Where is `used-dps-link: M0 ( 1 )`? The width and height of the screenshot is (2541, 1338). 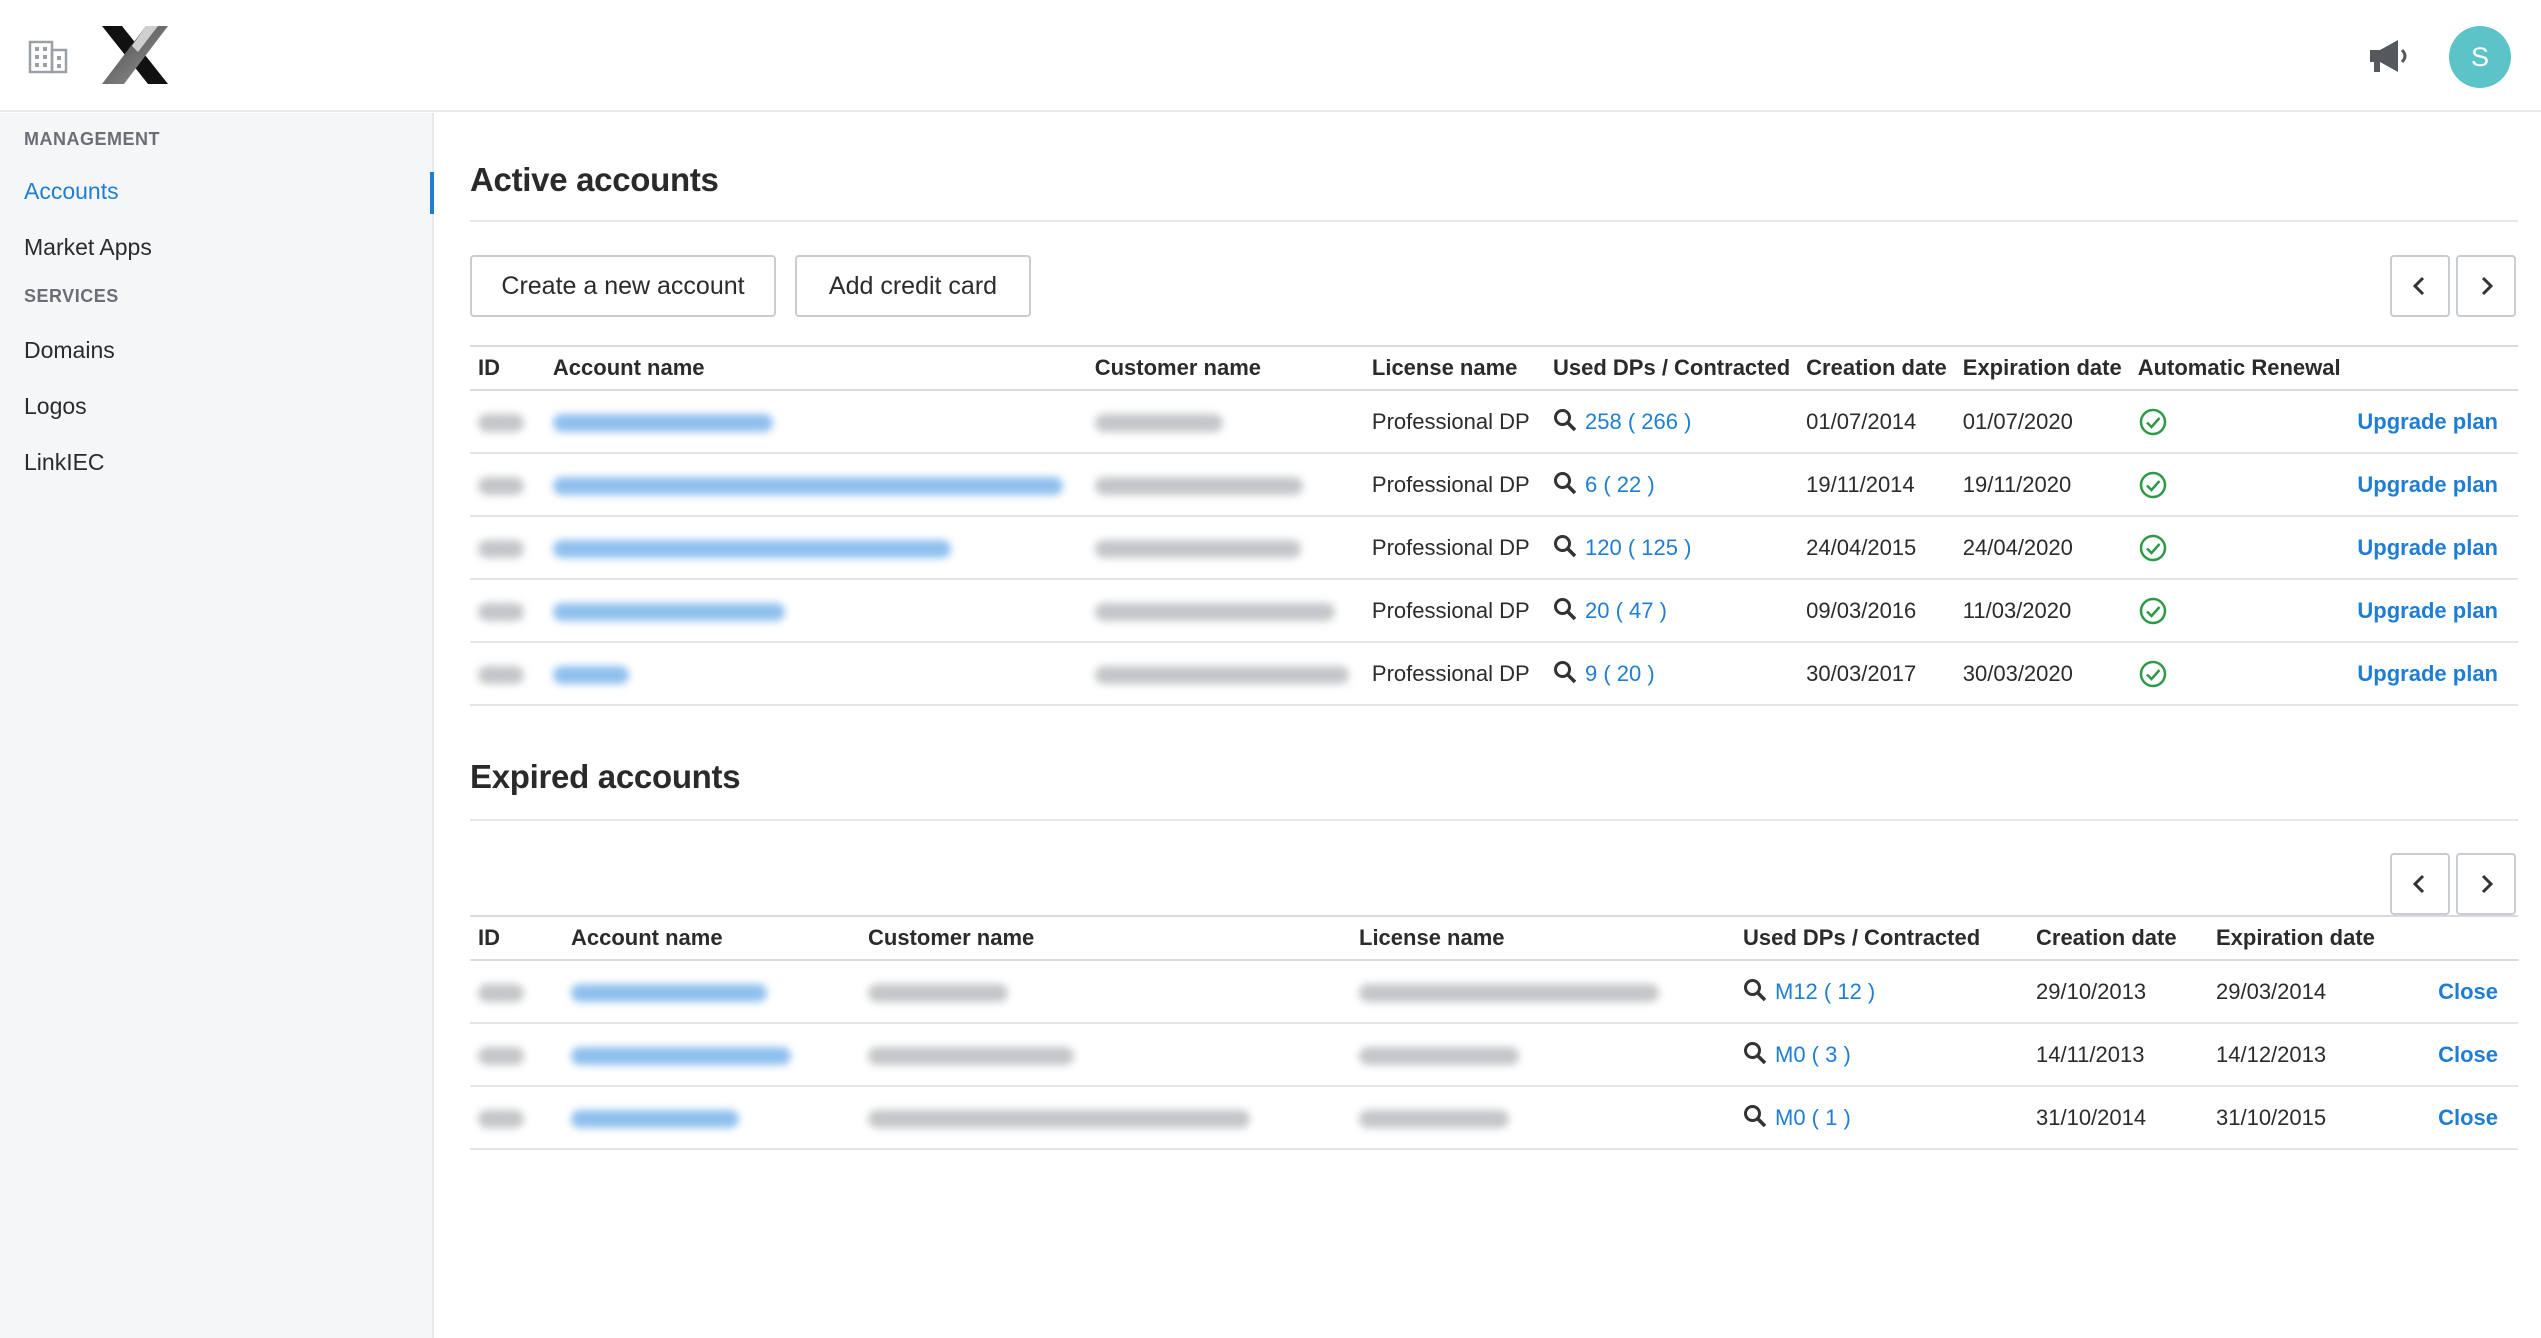
used-dps-link: M0 ( 1 ) is located at coordinates (1813, 1117).